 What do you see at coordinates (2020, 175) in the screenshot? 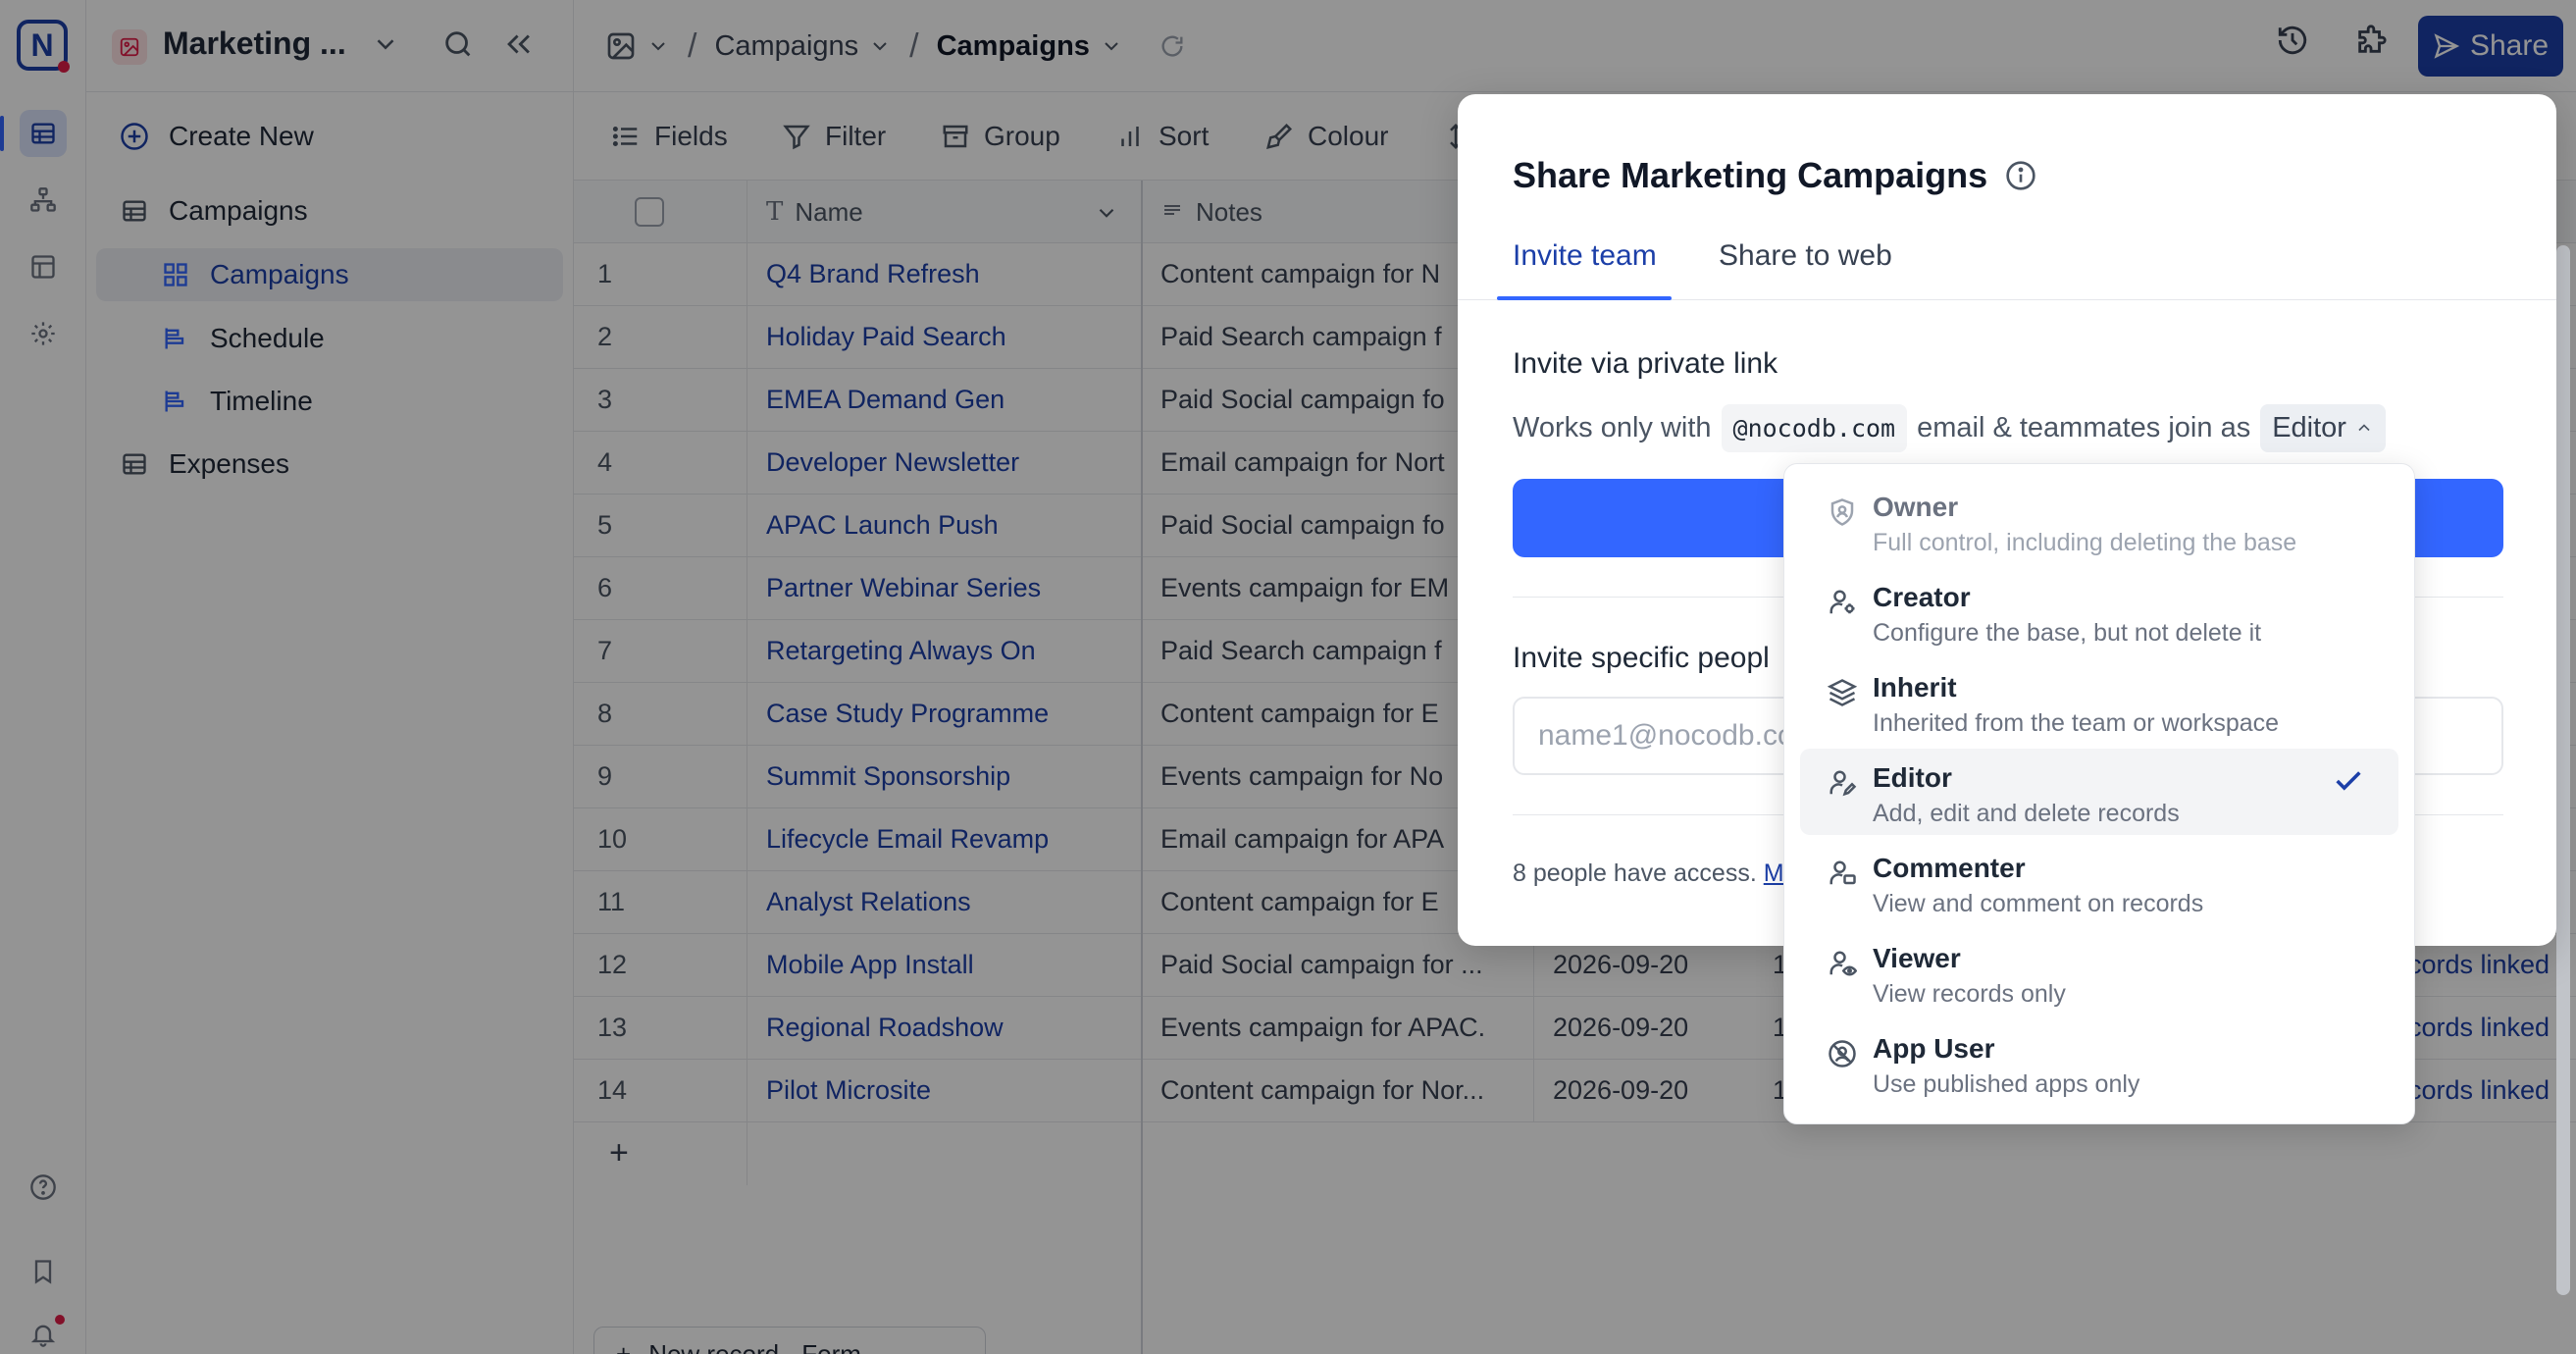
I see `info-icon` at bounding box center [2020, 175].